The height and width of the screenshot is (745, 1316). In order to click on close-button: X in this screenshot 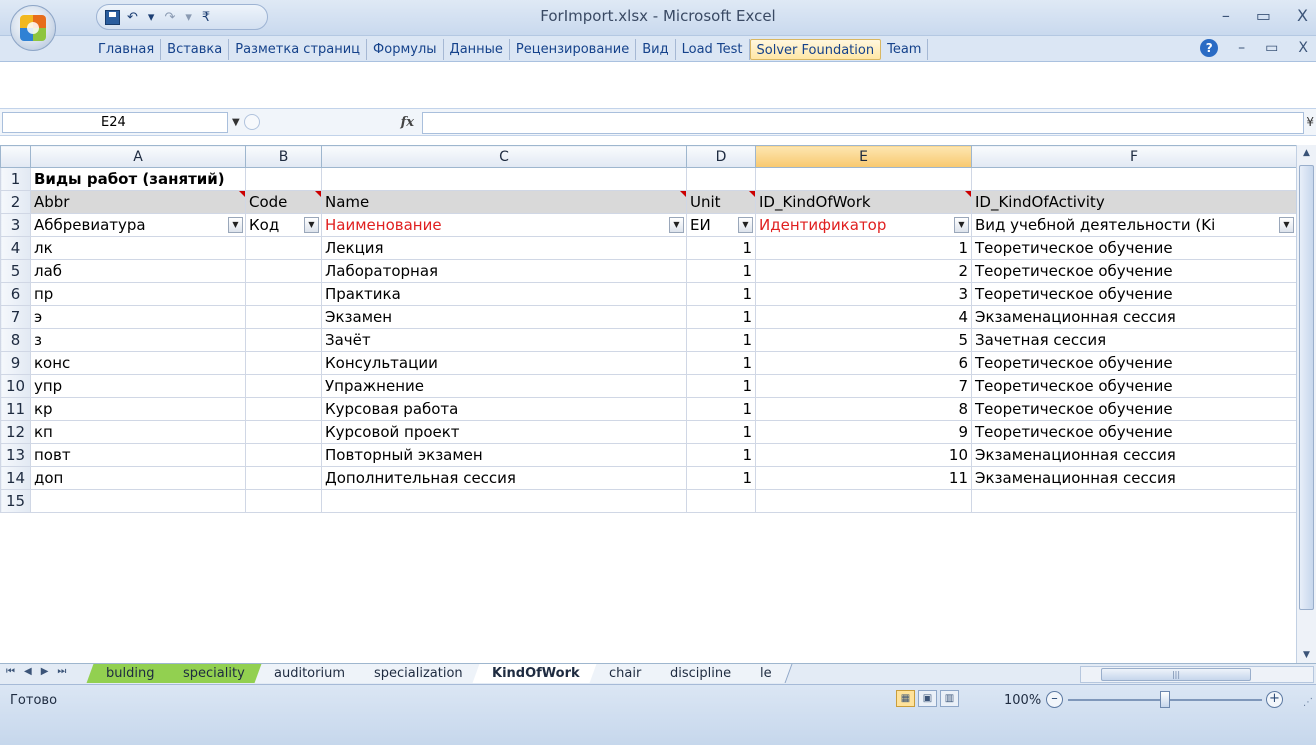, I will do `click(1302, 15)`.